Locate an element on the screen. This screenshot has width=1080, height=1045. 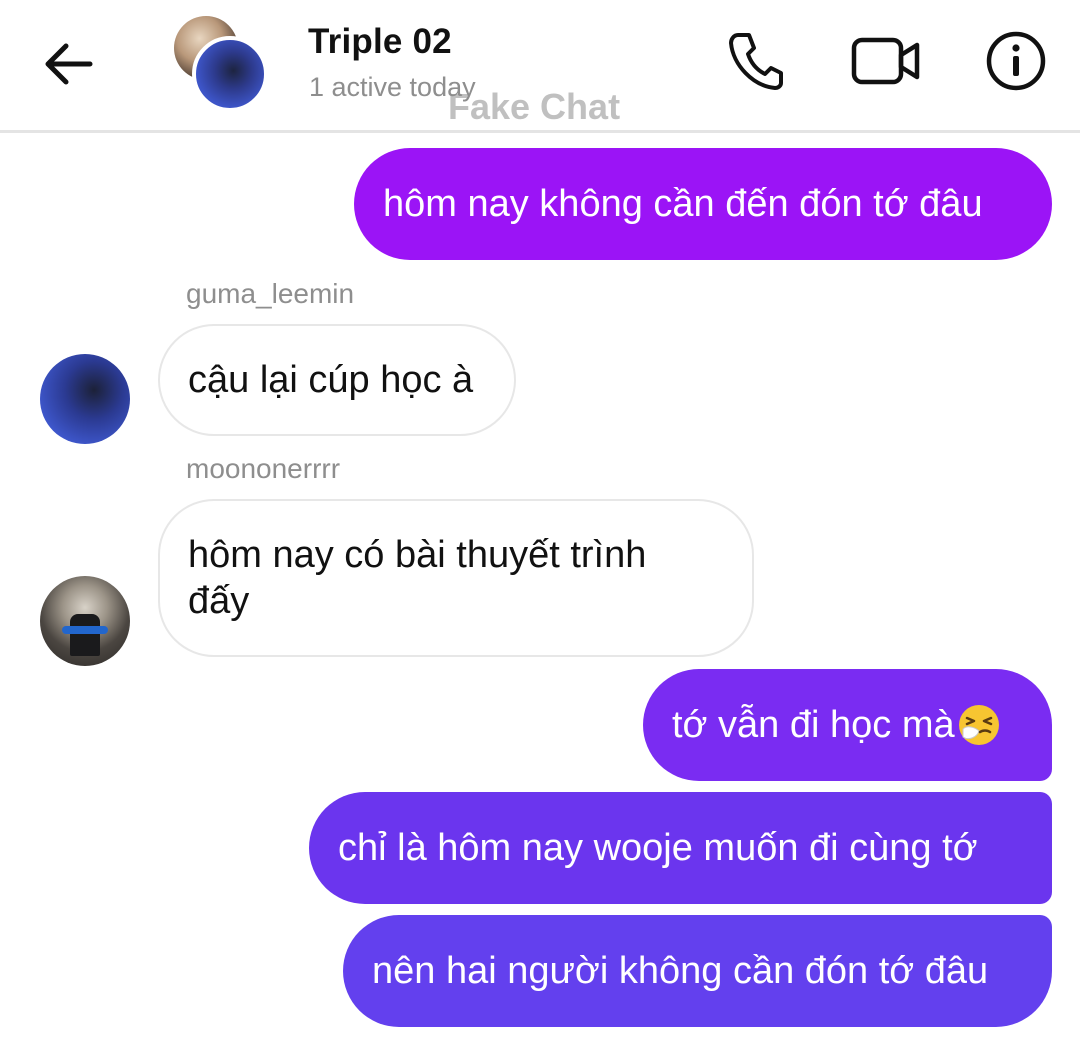
incoming-message: cậu lại cúp học à is located at coordinates (337, 380).